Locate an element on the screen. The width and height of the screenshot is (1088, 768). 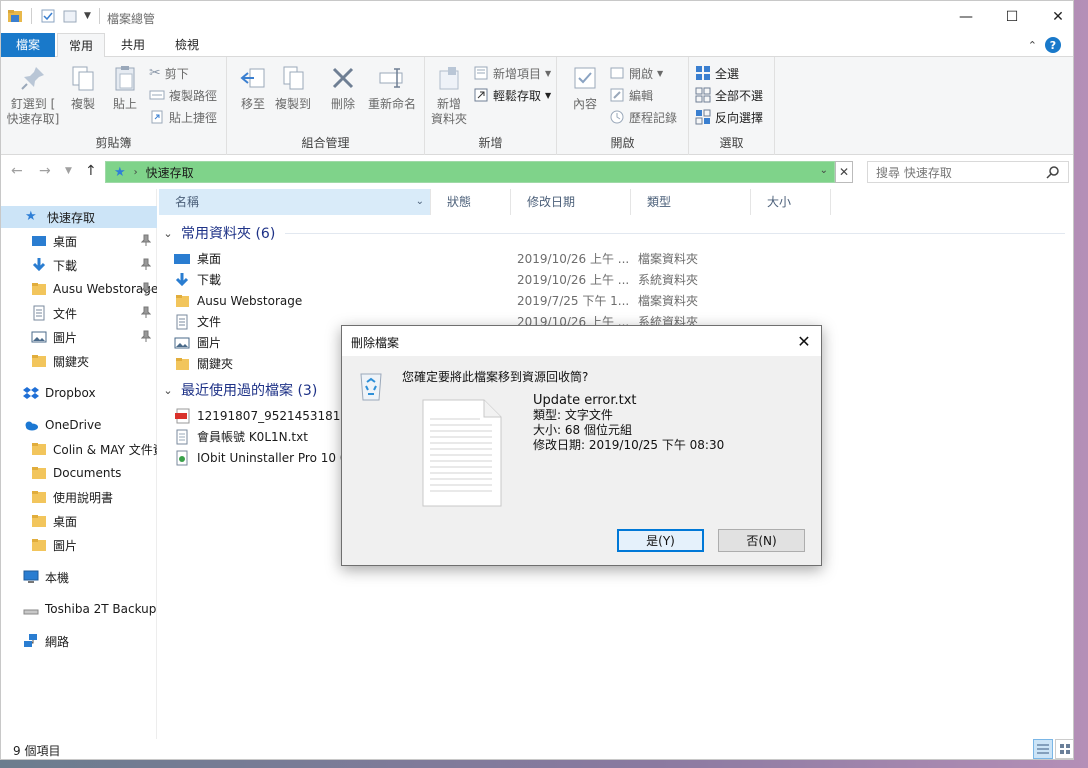
paste-shortcut-button: 貼上捷徑 is located at coordinates (183, 117).